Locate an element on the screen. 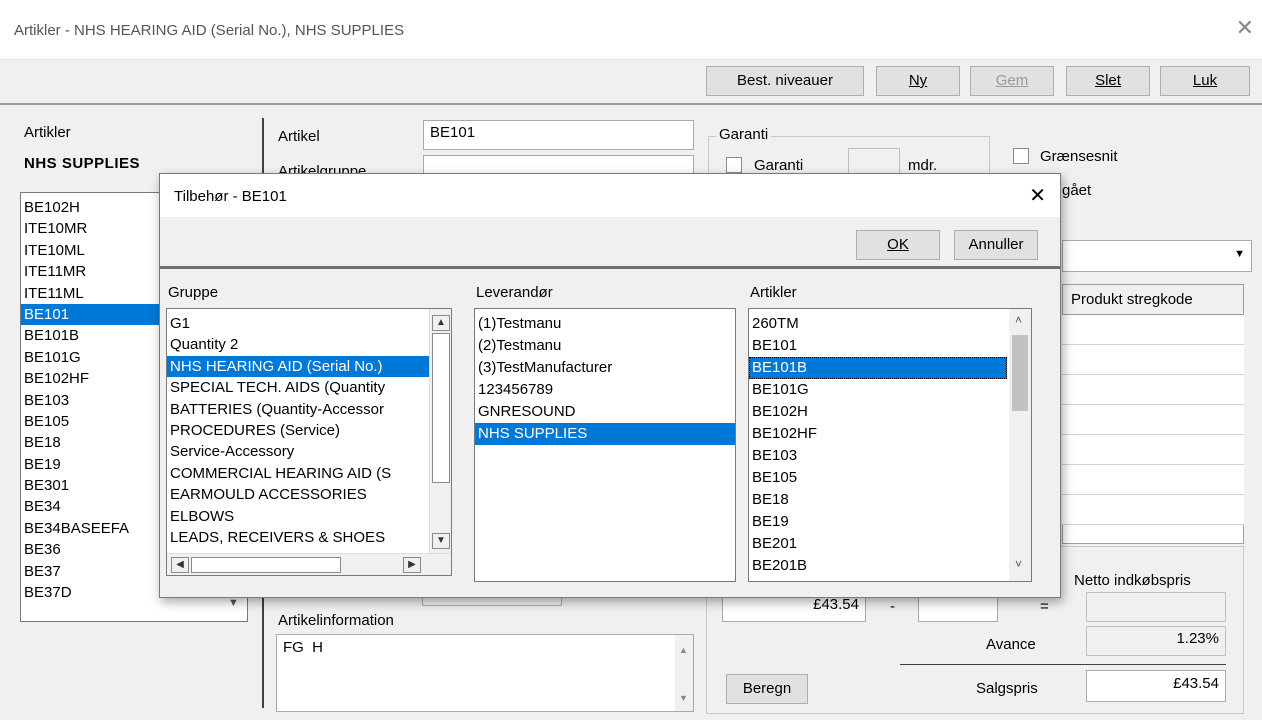  luk-label: Luk is located at coordinates (1205, 80).